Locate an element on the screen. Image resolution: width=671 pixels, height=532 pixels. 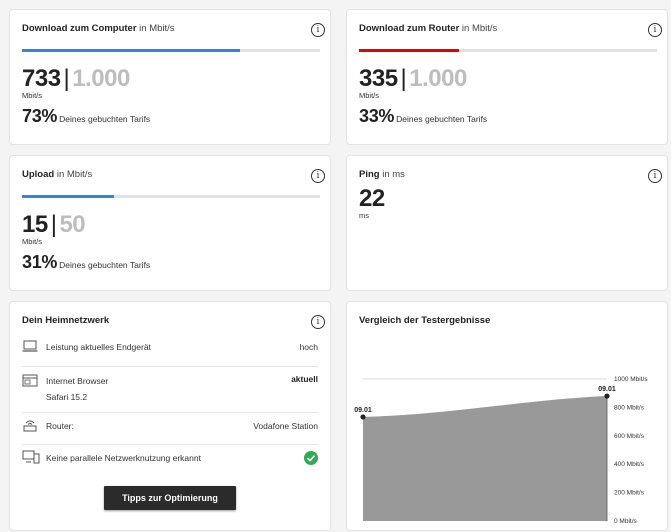
download-computer-percent: 73% Deines gebuchten Tarifs is located at coordinates (86, 116).